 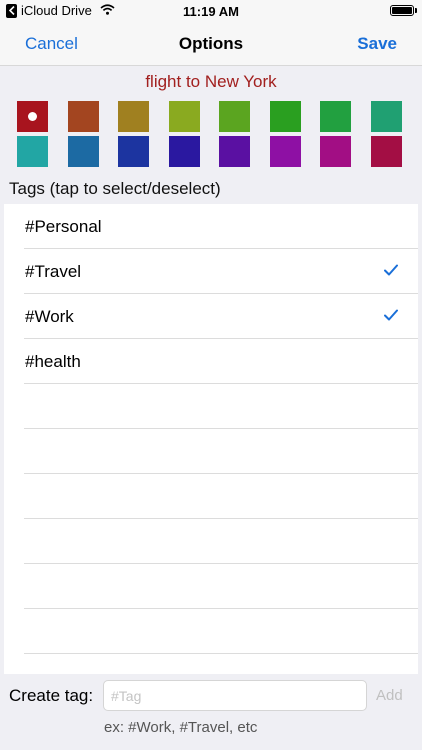 I want to click on status-time: 11:19 AM, so click(x=211, y=11).